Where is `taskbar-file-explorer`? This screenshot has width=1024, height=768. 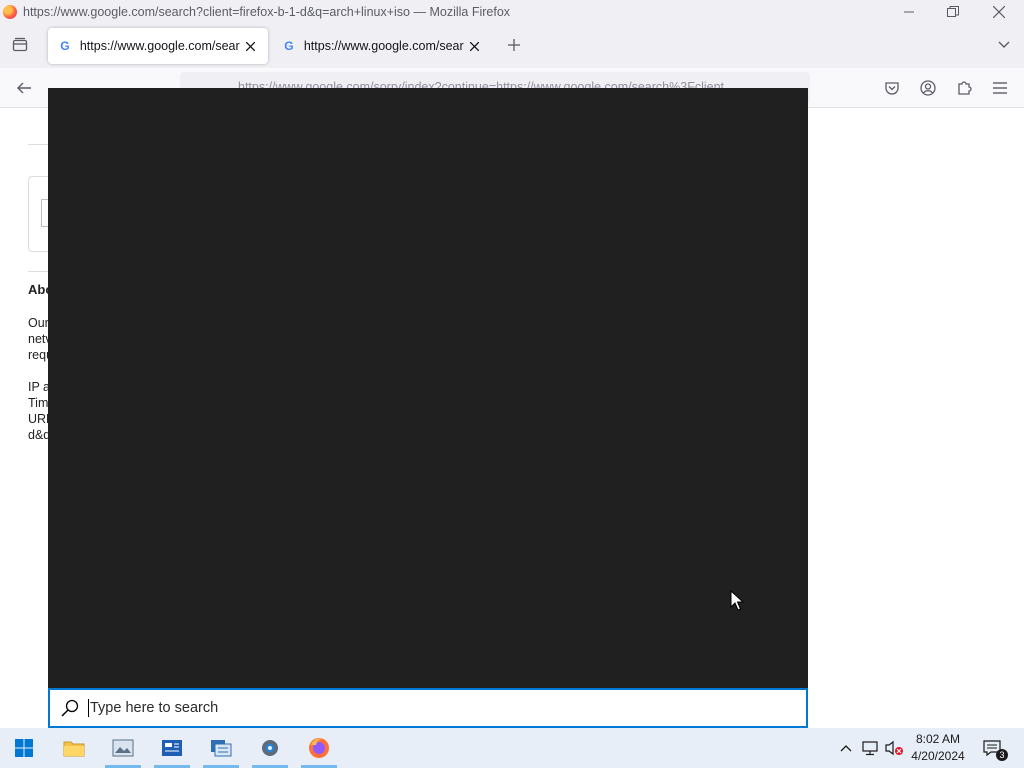
taskbar-file-explorer is located at coordinates (74, 748).